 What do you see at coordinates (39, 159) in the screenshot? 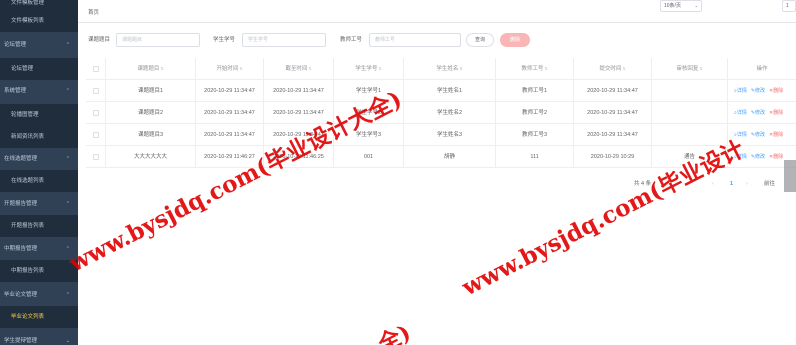
I see `sidebar-item-topic-mgmt: 在线选题管理 ⌃` at bounding box center [39, 159].